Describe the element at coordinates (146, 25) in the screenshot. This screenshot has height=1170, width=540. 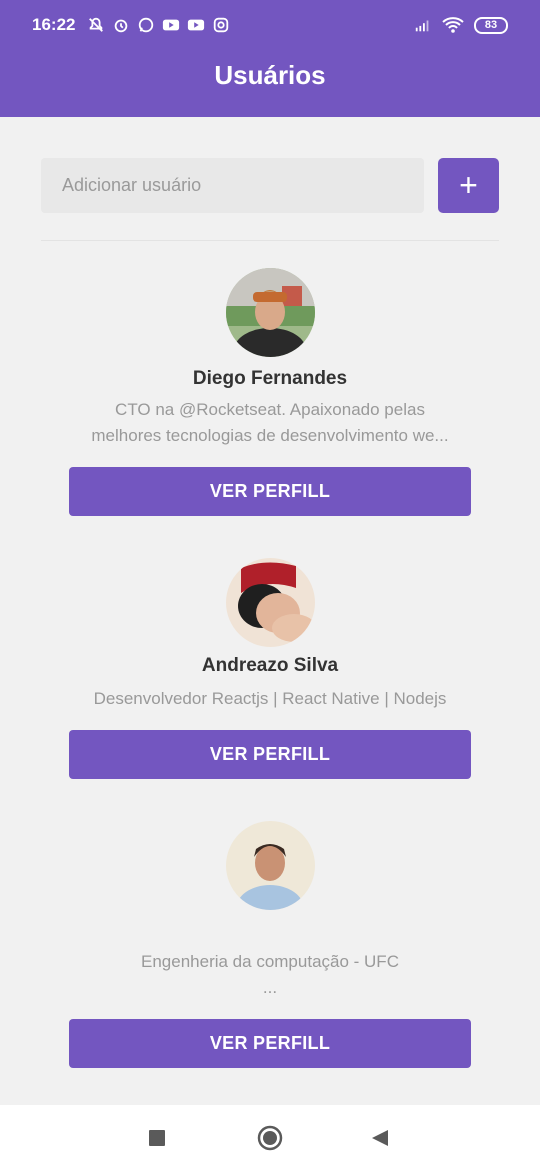
I see `whatsapp-icon` at that location.